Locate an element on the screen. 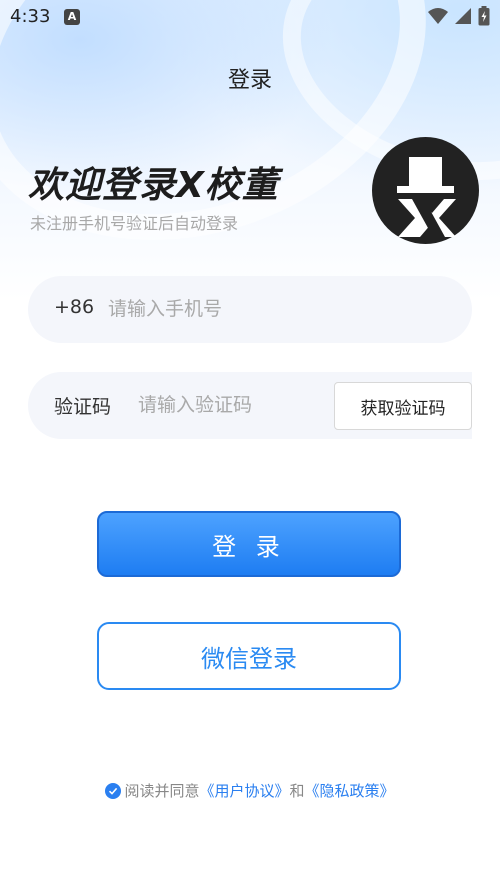 Image resolution: width=500 pixels, height=888 pixels. user-agreement-link: 《用户协议》 is located at coordinates (244, 790).